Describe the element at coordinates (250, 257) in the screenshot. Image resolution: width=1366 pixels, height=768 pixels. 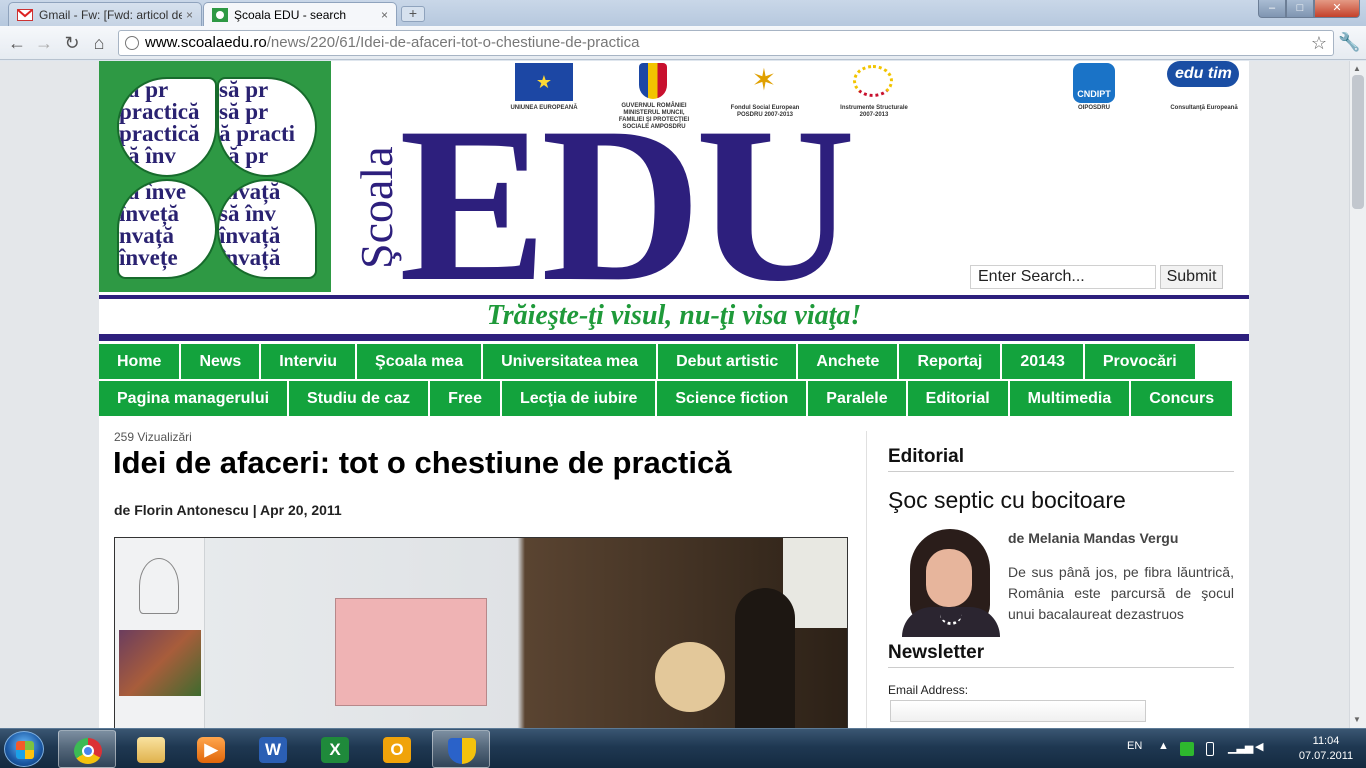
I see `clover-word: învață` at that location.